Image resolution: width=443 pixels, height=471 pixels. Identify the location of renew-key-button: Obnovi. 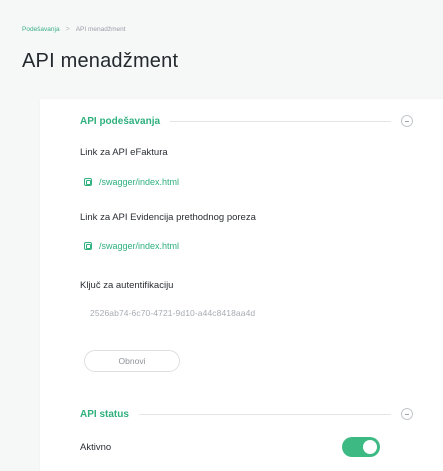
(132, 361).